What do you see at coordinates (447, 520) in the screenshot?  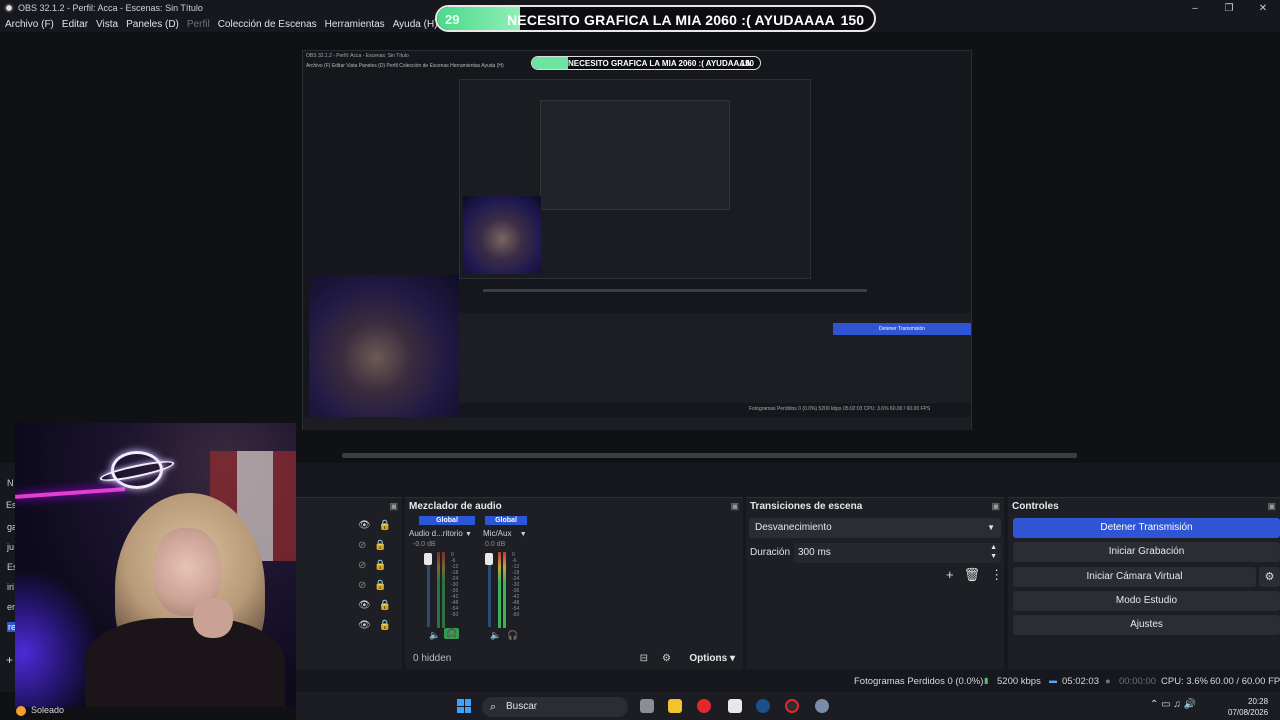 I see `channel-global-badge: Global` at bounding box center [447, 520].